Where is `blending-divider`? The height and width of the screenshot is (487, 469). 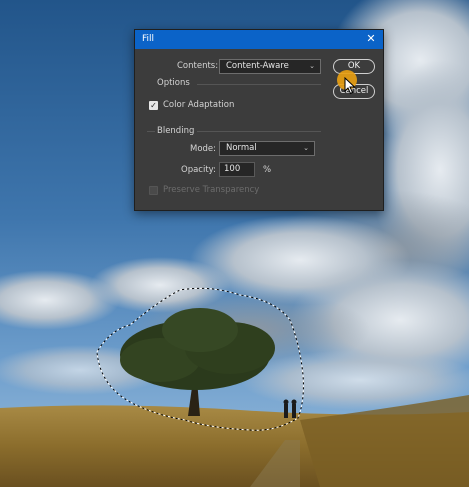
blending-divider is located at coordinates (259, 131).